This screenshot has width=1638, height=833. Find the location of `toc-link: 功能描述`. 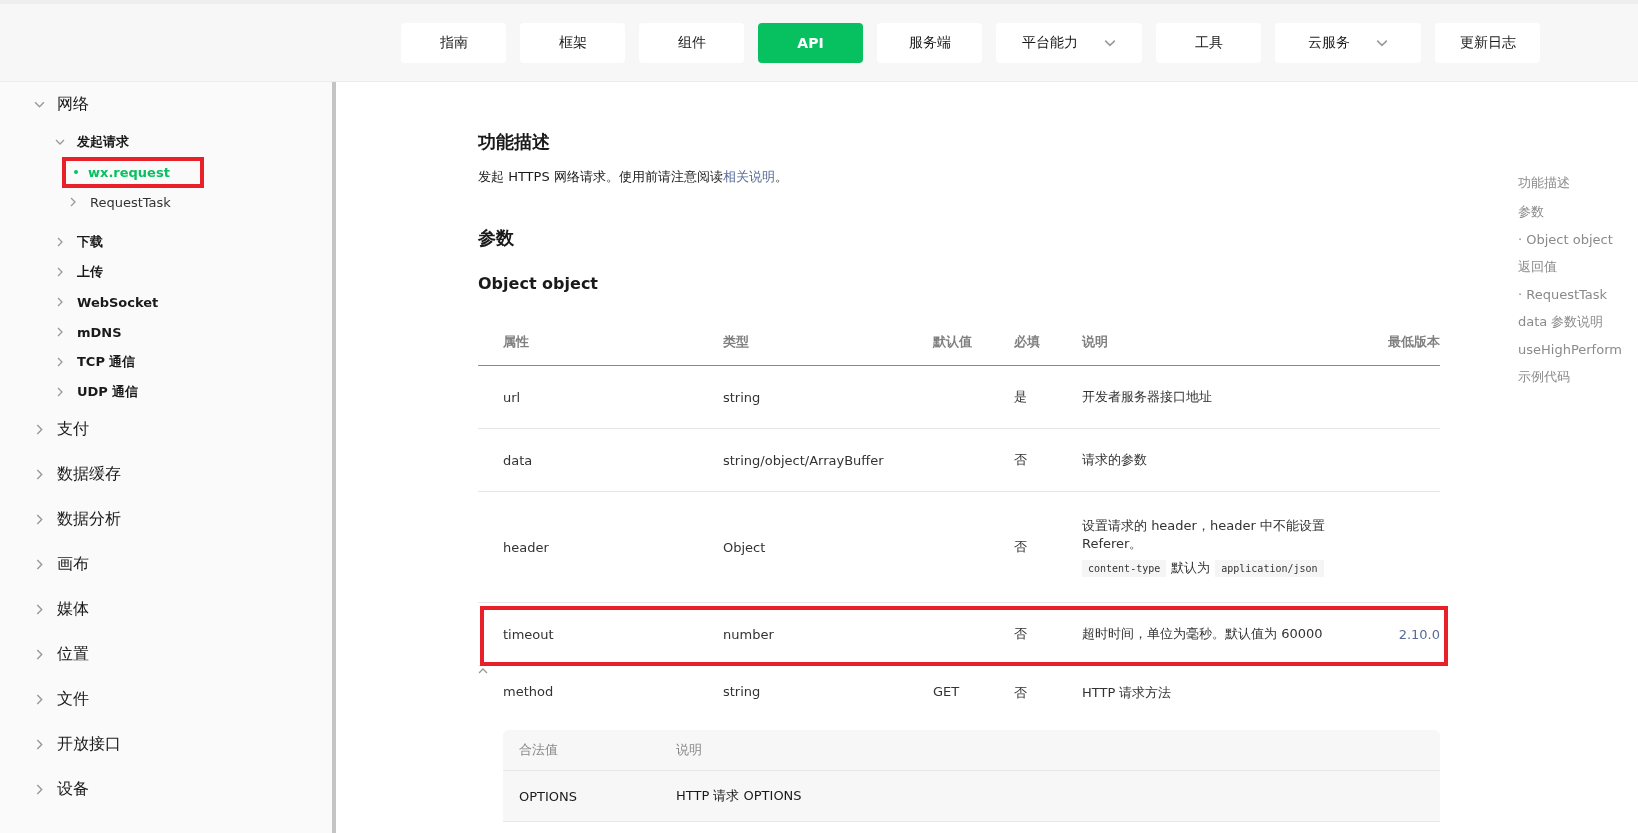

toc-link: 功能描述 is located at coordinates (1570, 183).